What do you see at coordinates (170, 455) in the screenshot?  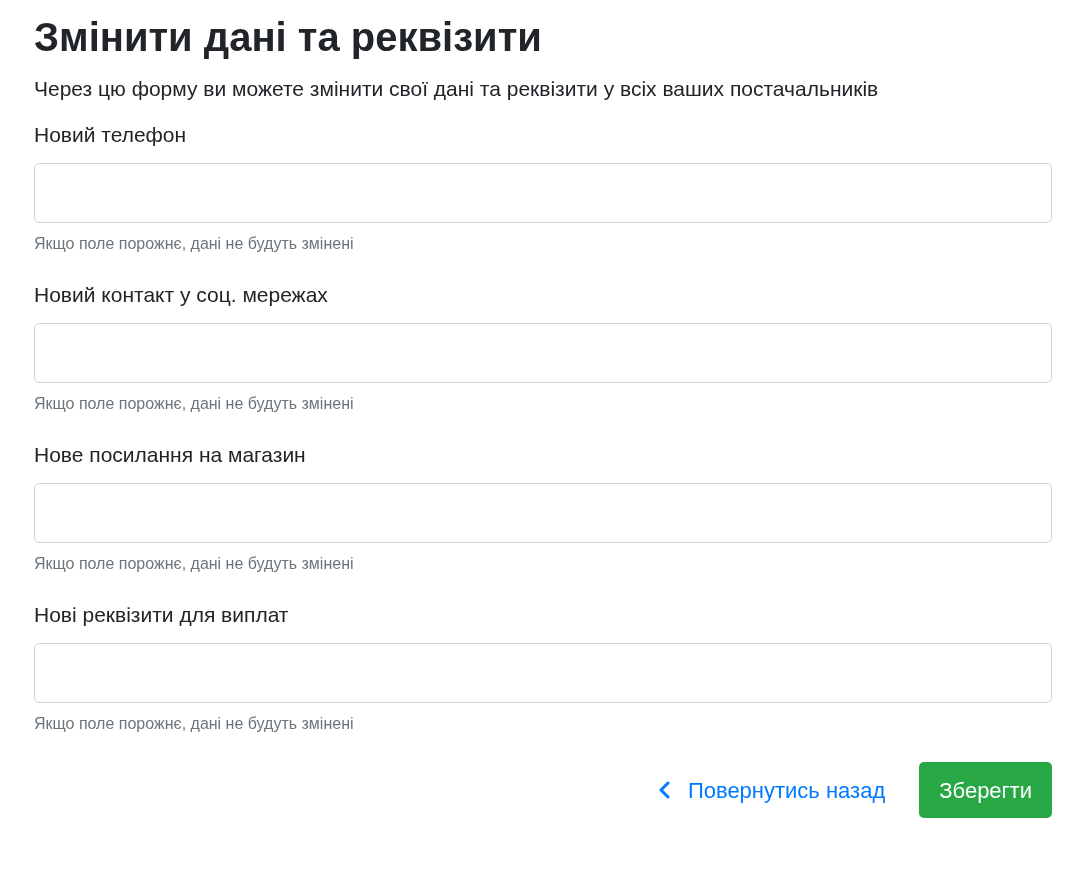 I see `field-label: Нове посилання на магазин` at bounding box center [170, 455].